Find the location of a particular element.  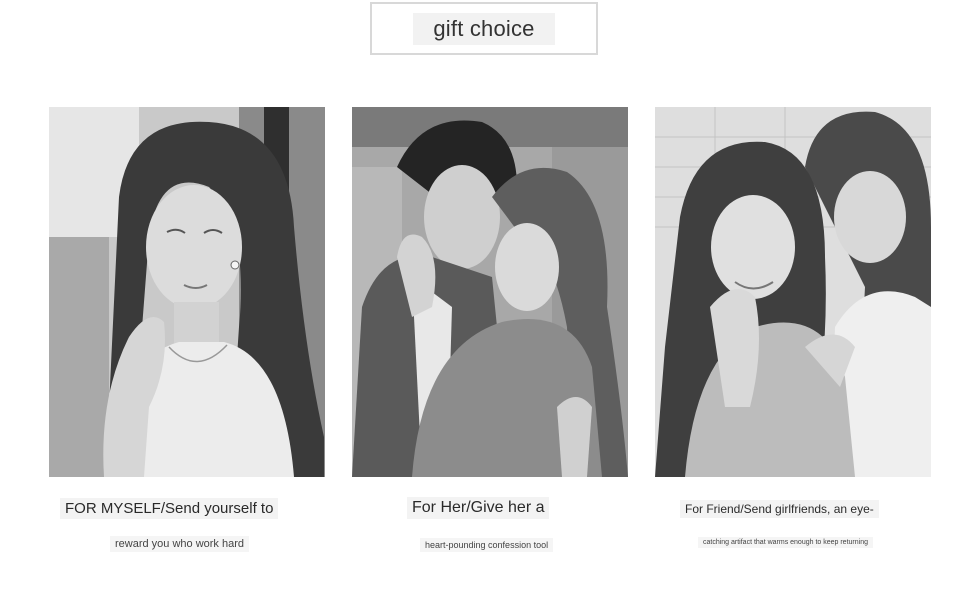

title-frame: gift choice is located at coordinates (484, 28).